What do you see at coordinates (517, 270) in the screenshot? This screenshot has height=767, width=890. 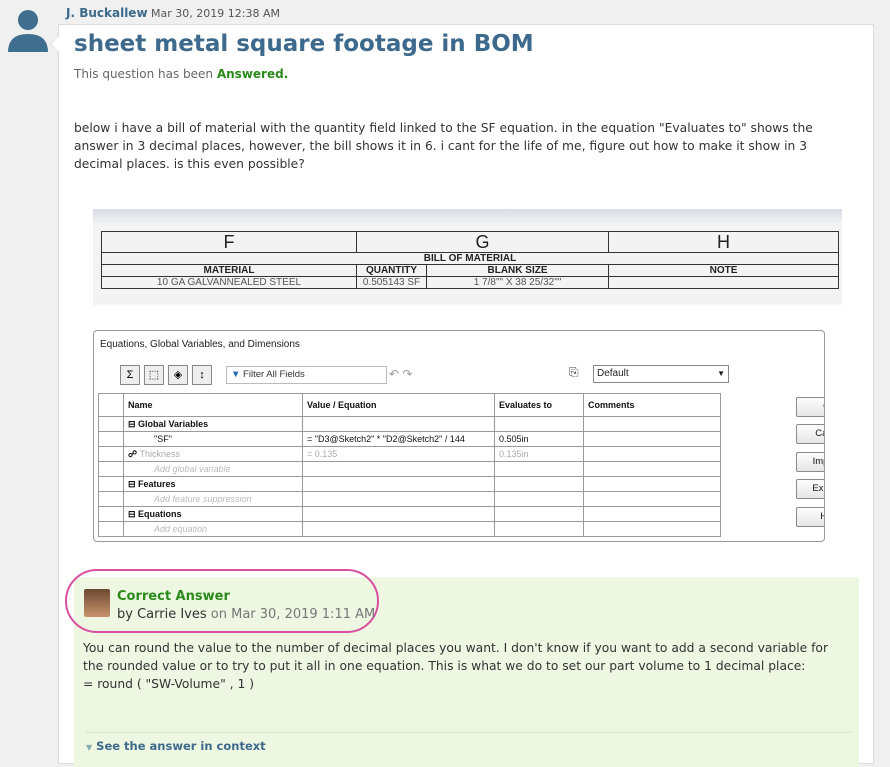 I see `bom-header: BLANK SIZE` at bounding box center [517, 270].